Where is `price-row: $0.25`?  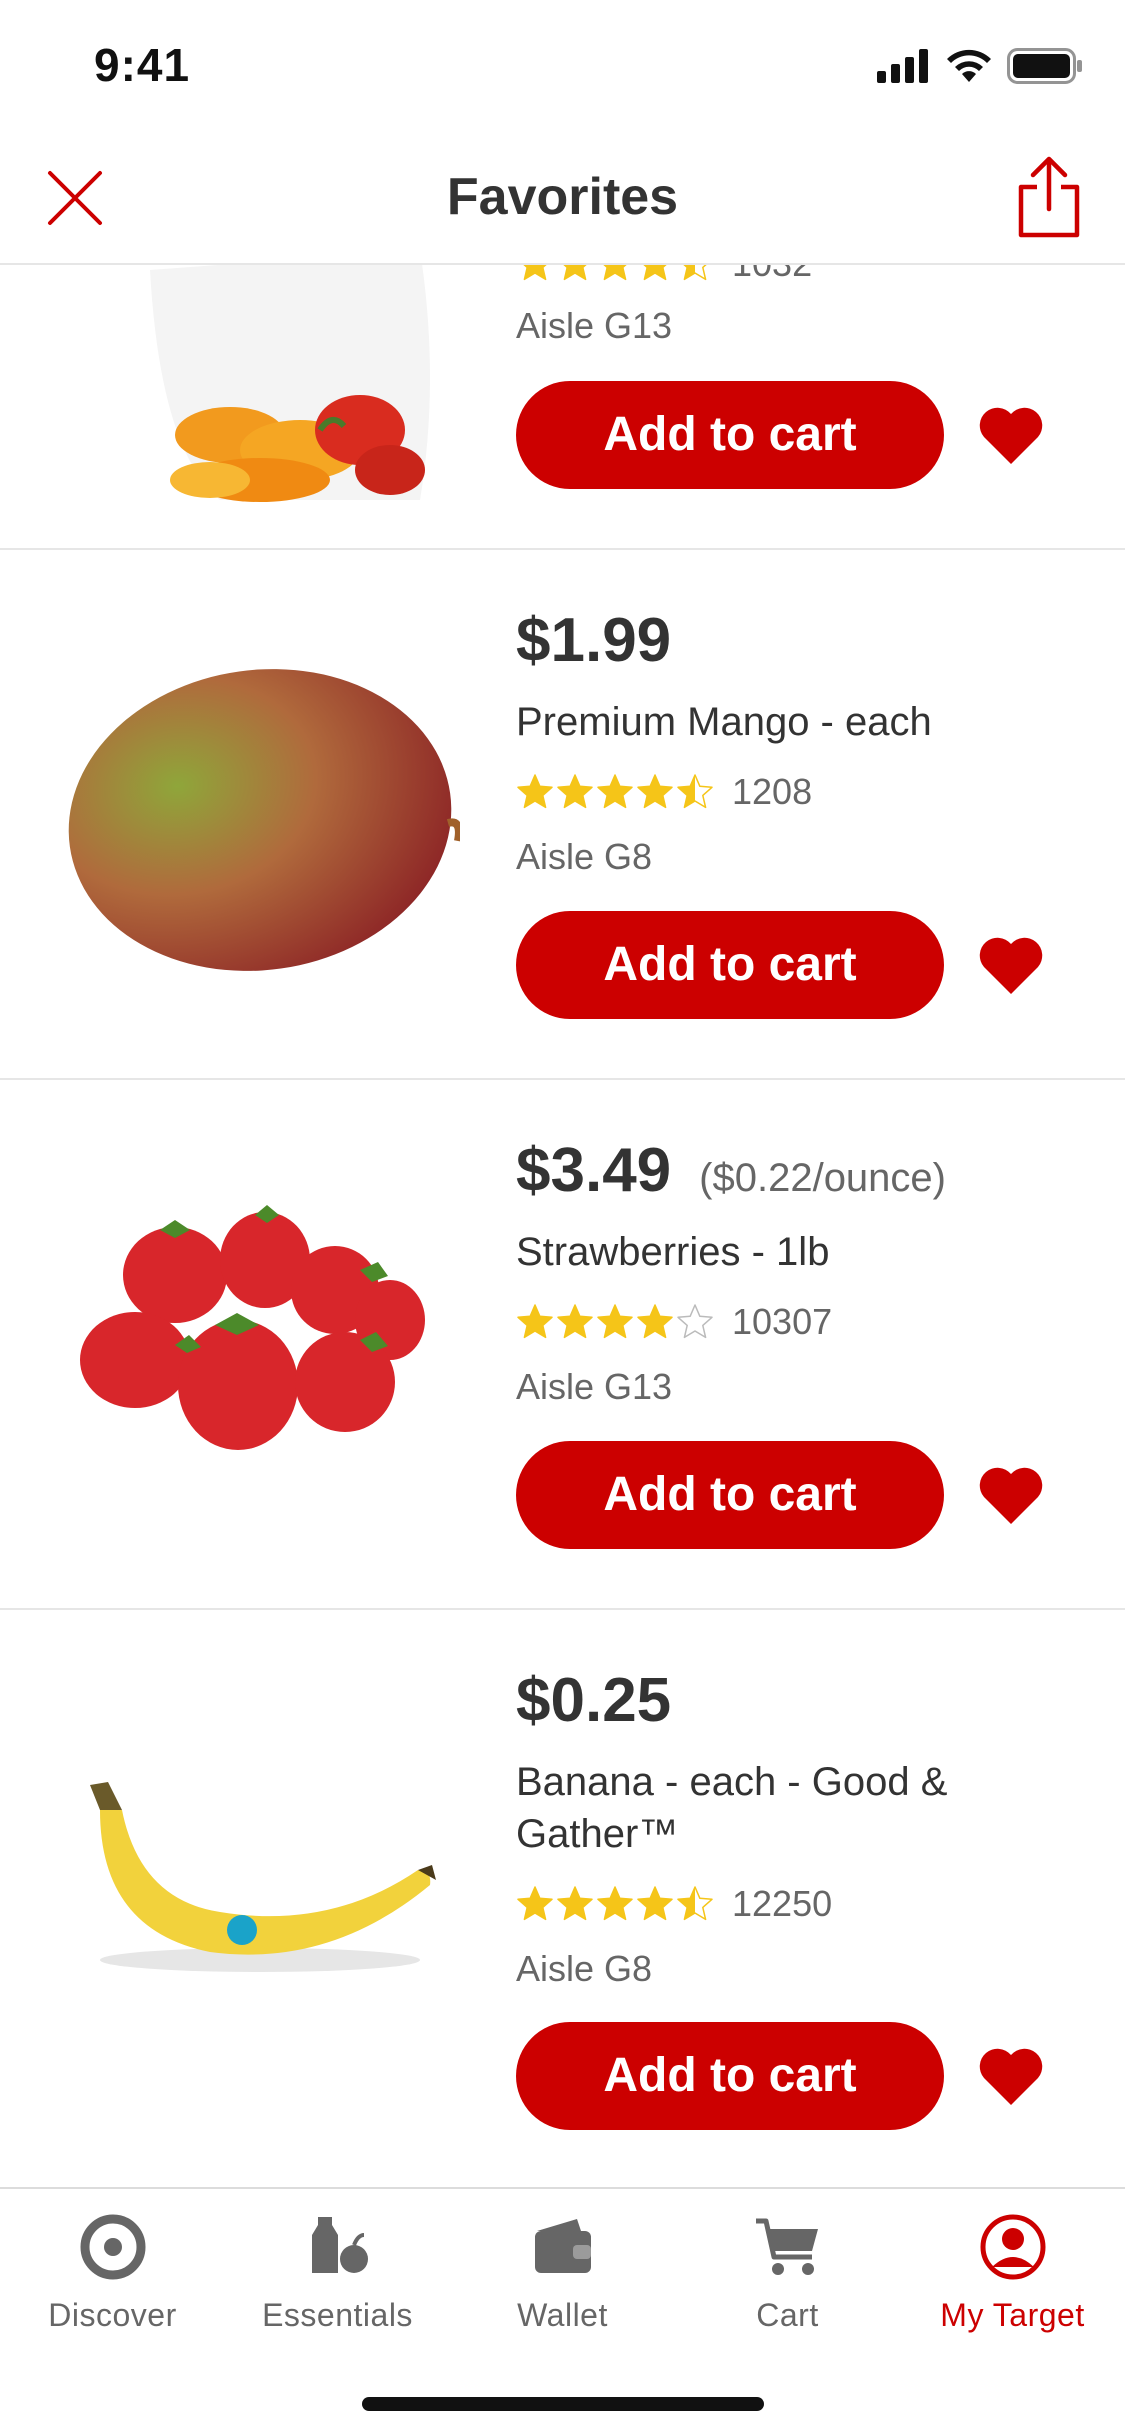 price-row: $0.25 is located at coordinates (593, 1700).